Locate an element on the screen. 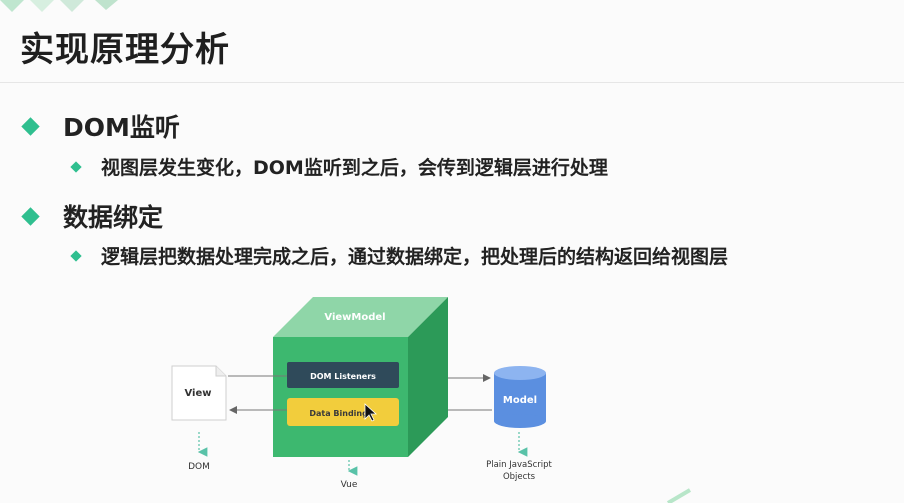 This screenshot has width=904, height=503. dom-listeners-label: DOM Listeners is located at coordinates (343, 376).